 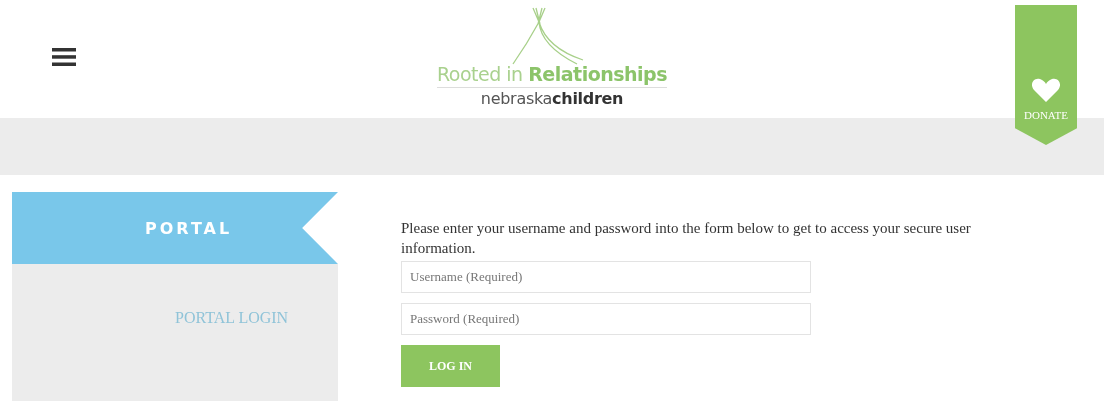 I want to click on username-field: Username (Required), so click(x=606, y=277).